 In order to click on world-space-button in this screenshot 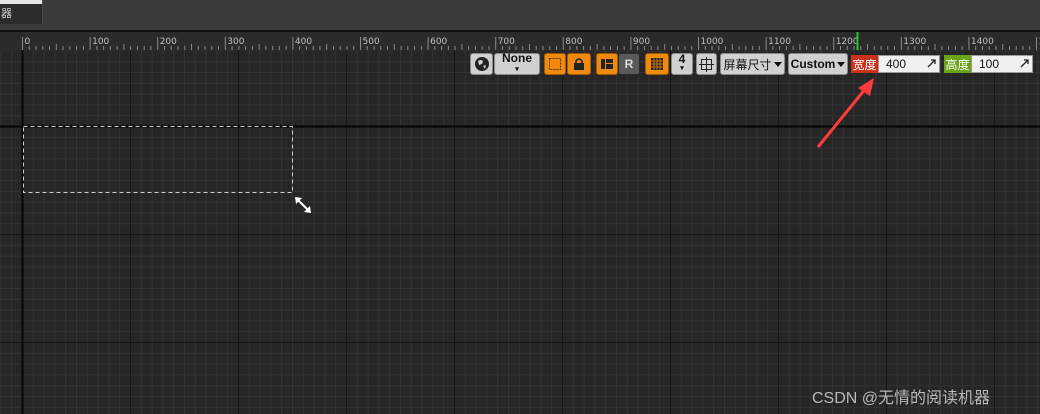, I will do `click(481, 64)`.